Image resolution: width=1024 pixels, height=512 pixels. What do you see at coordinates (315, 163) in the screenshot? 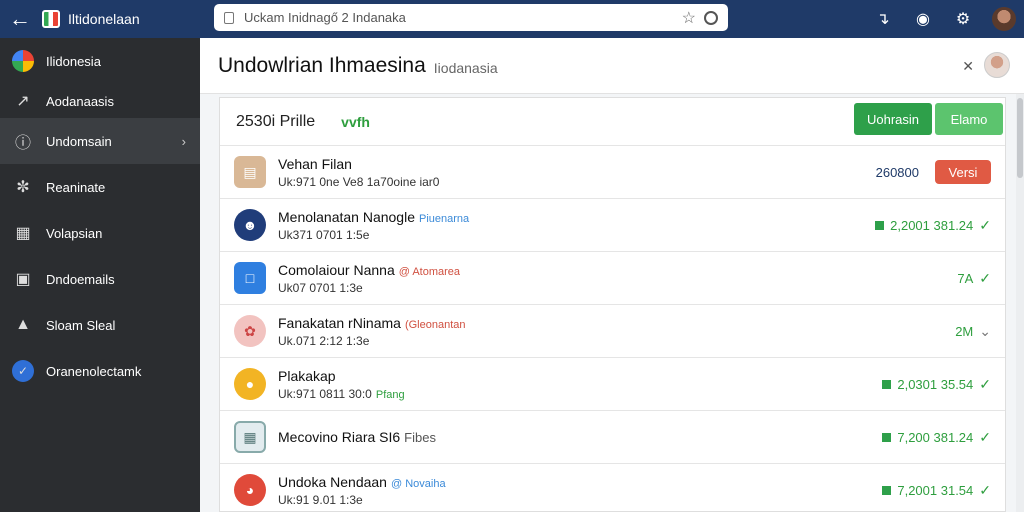
I see `item-title: Vehan Filan` at bounding box center [315, 163].